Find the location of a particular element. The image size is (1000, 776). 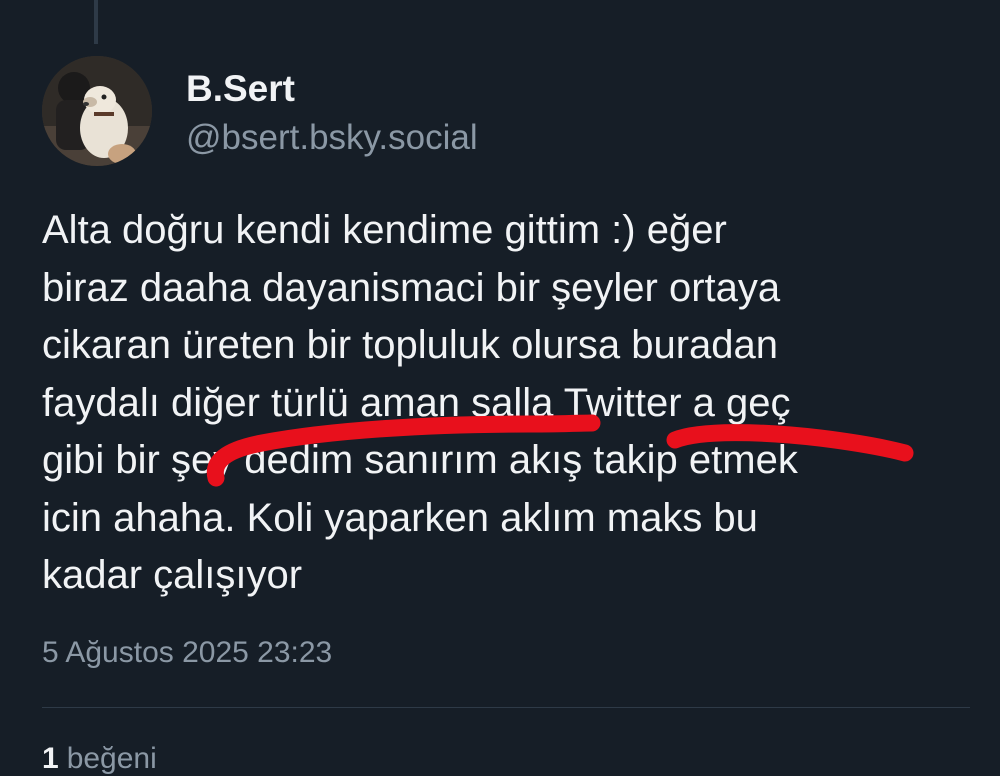

divider is located at coordinates (506, 707).